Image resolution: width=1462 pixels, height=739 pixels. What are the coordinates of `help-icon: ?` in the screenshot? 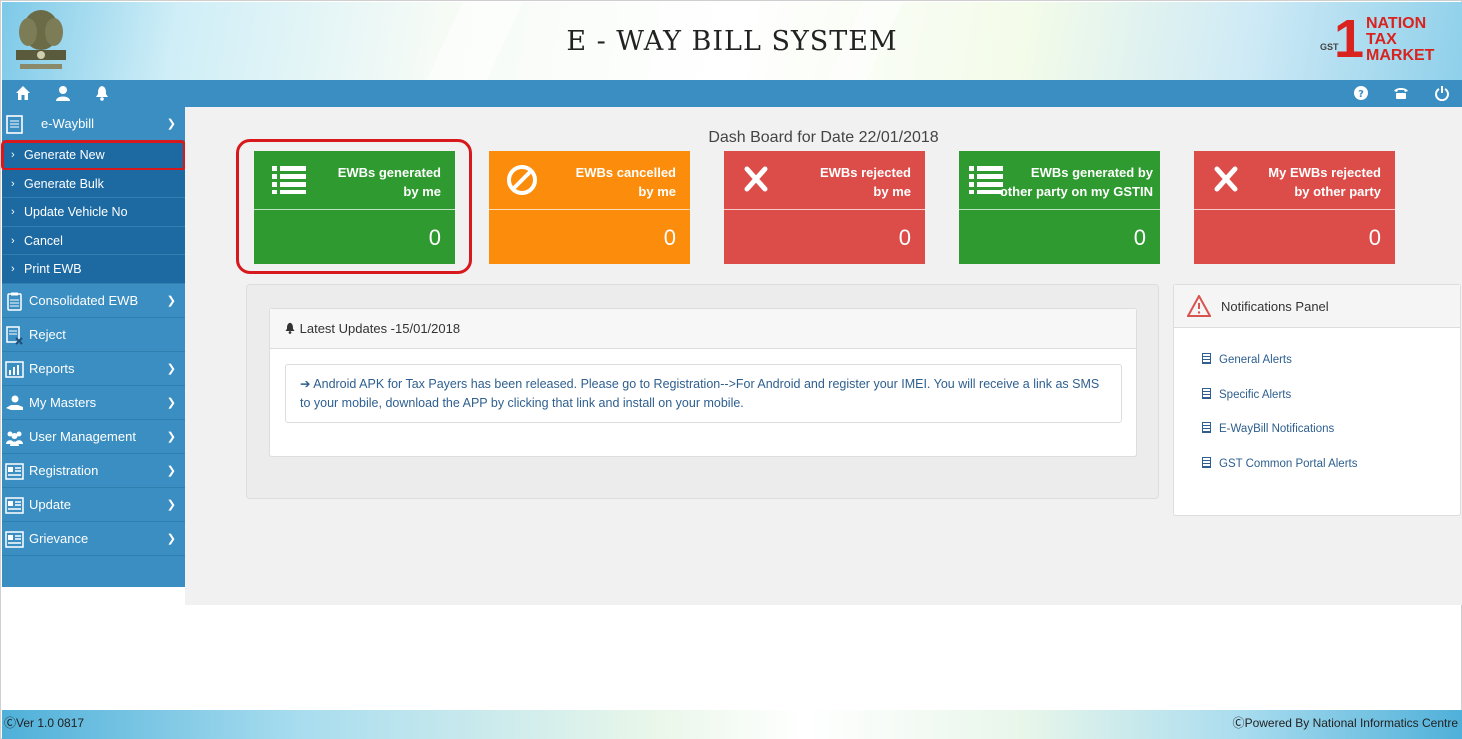 It's located at (1361, 94).